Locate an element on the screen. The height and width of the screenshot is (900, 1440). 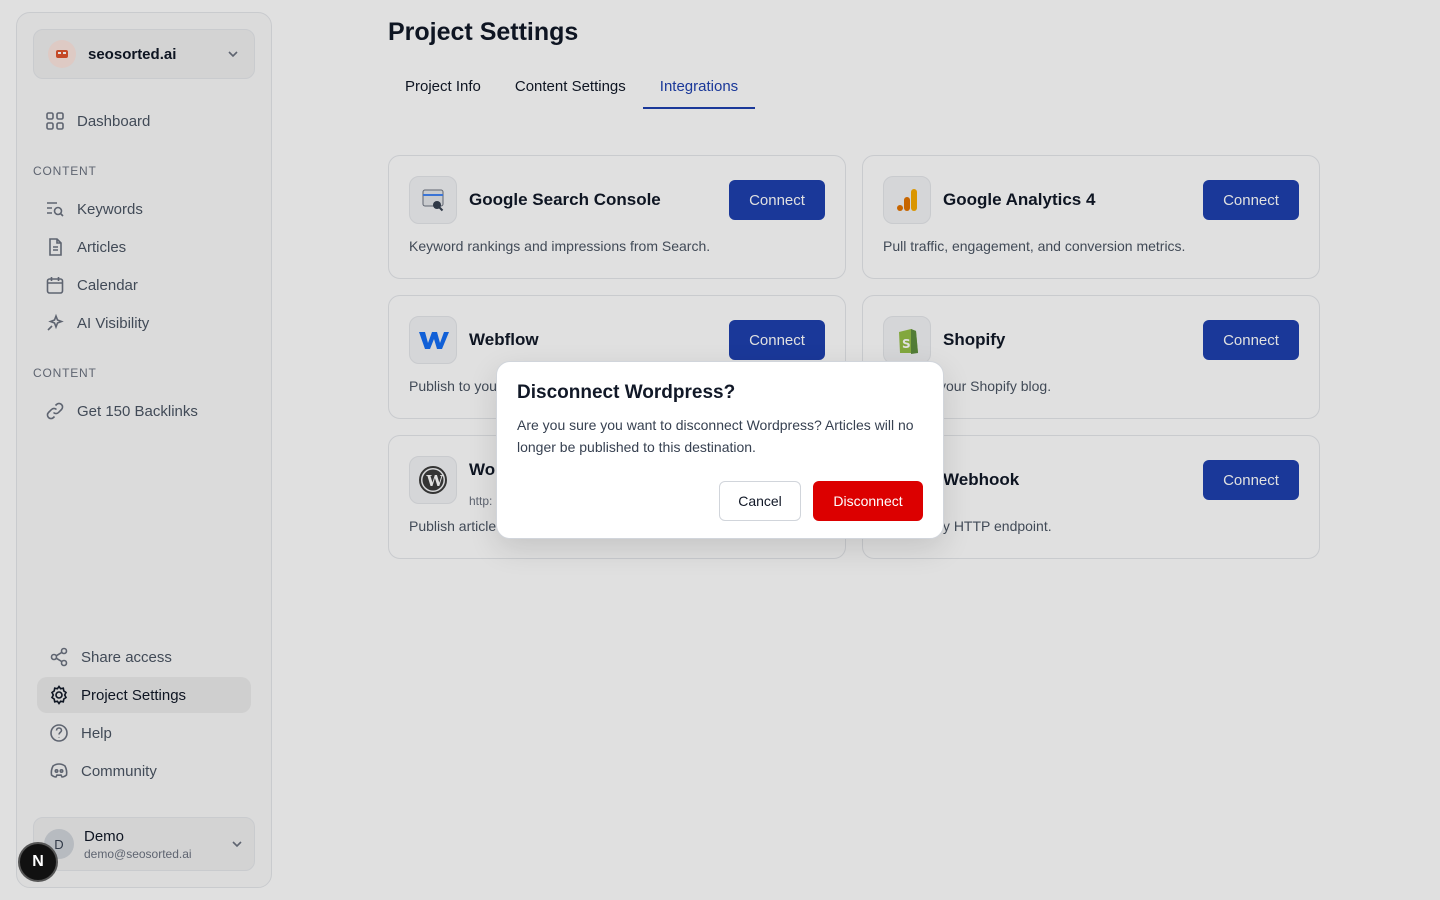
dialog-actions: Cancel Disconnect is located at coordinates (821, 501).